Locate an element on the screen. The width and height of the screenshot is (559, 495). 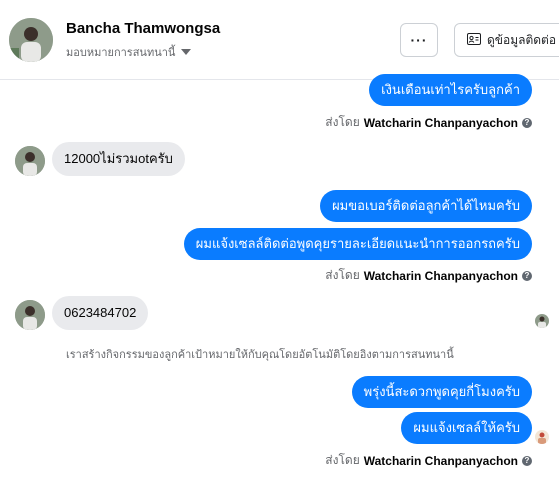
assign-conversation-dropdown: มอบหมายการสนทนานี้ is located at coordinates (129, 52).